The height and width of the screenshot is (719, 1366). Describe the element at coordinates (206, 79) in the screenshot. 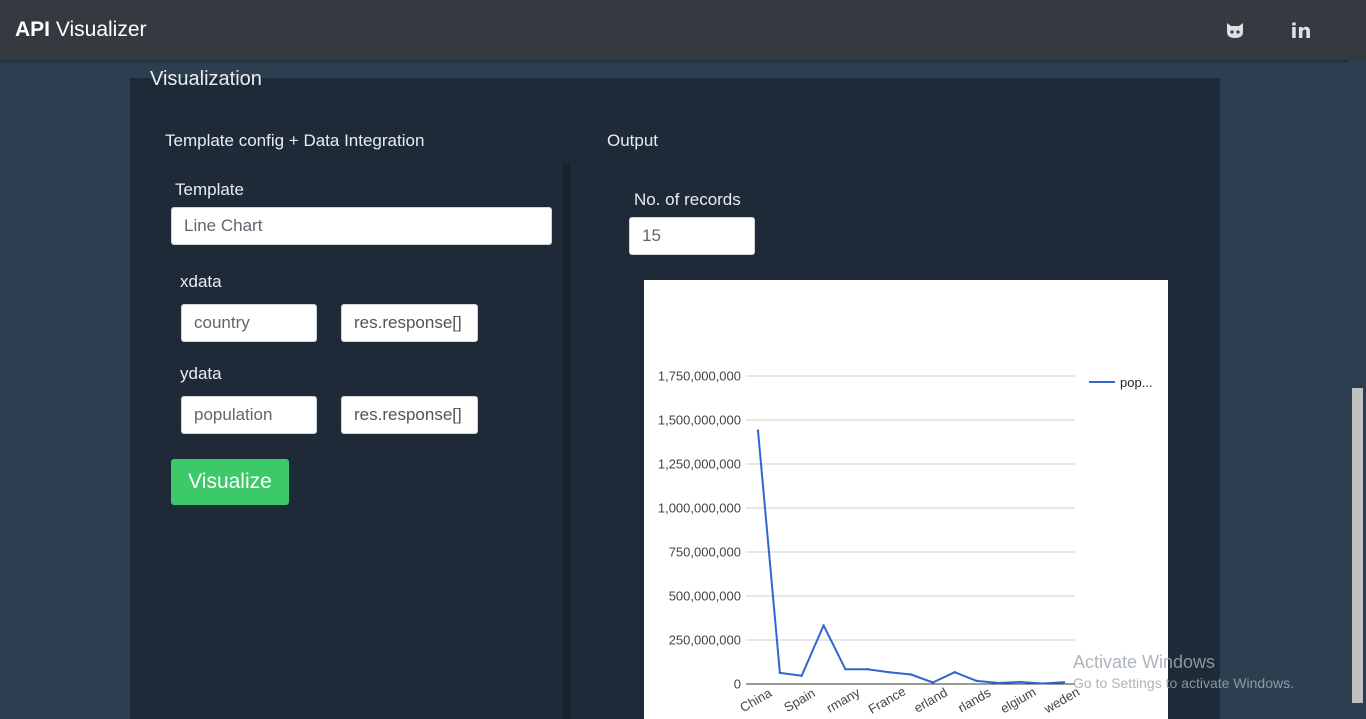

I see `section-title: Visualization` at that location.